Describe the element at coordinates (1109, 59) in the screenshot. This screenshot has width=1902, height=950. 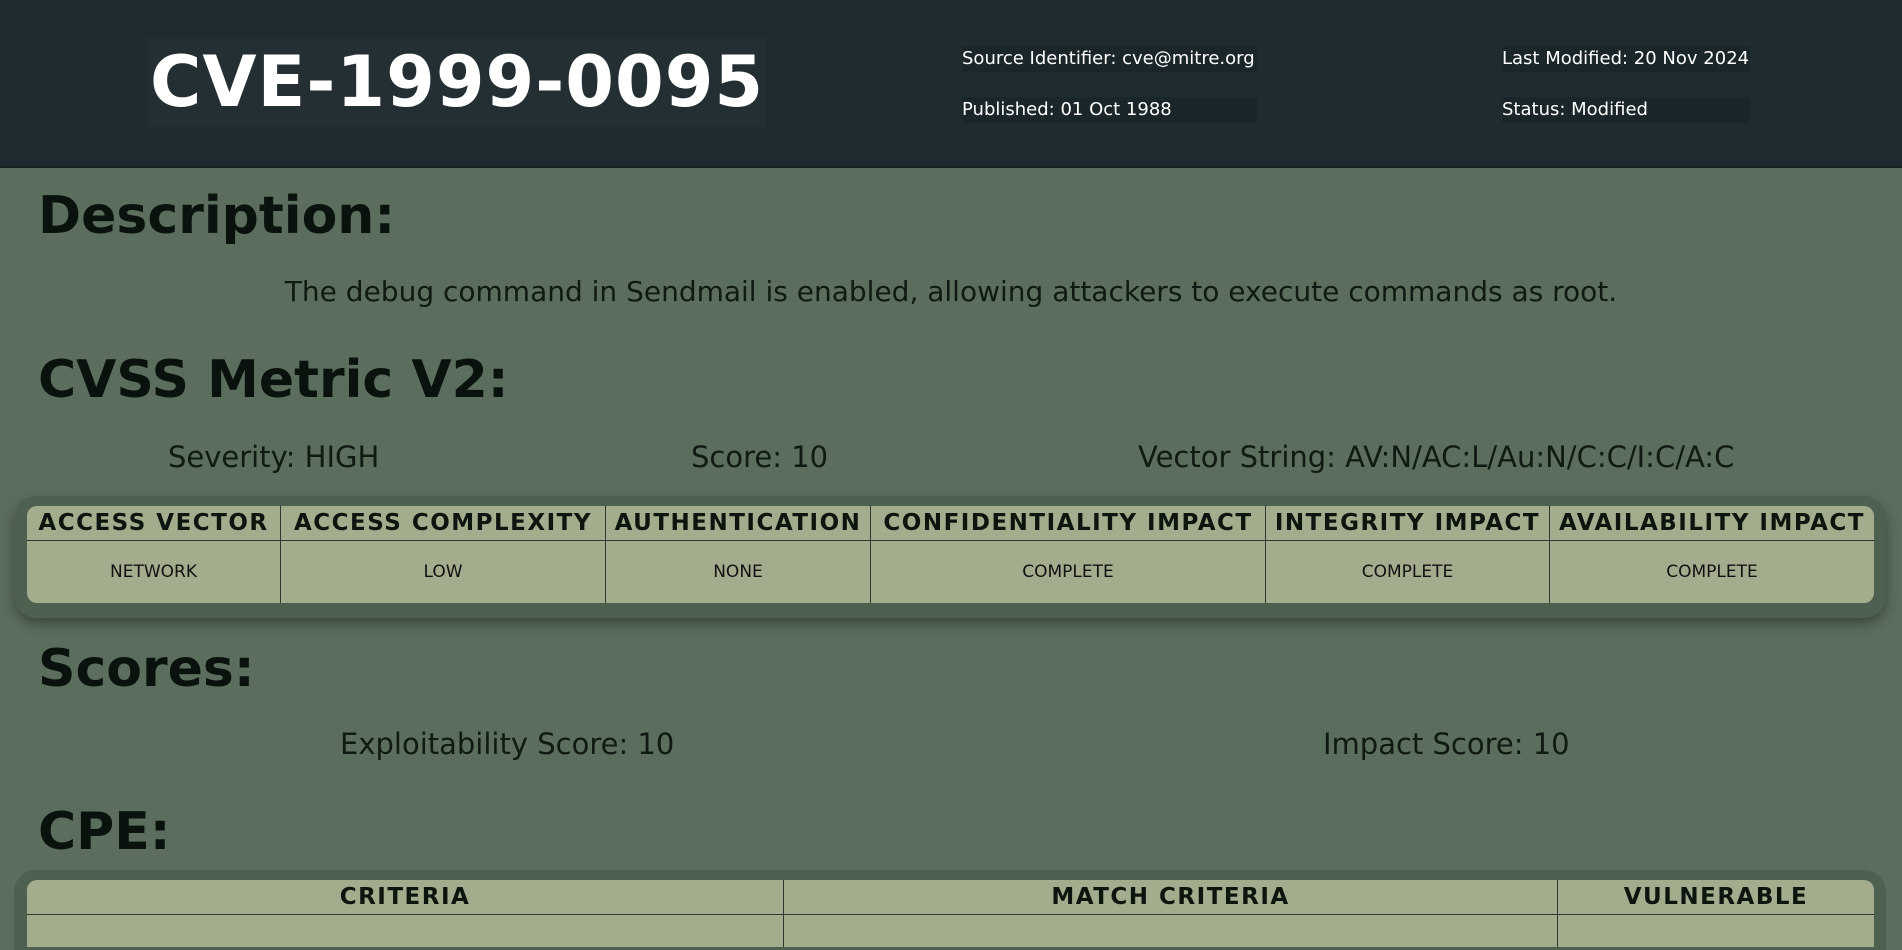
I see `source-identifier: Source Identifier: cve@mitre.org` at that location.